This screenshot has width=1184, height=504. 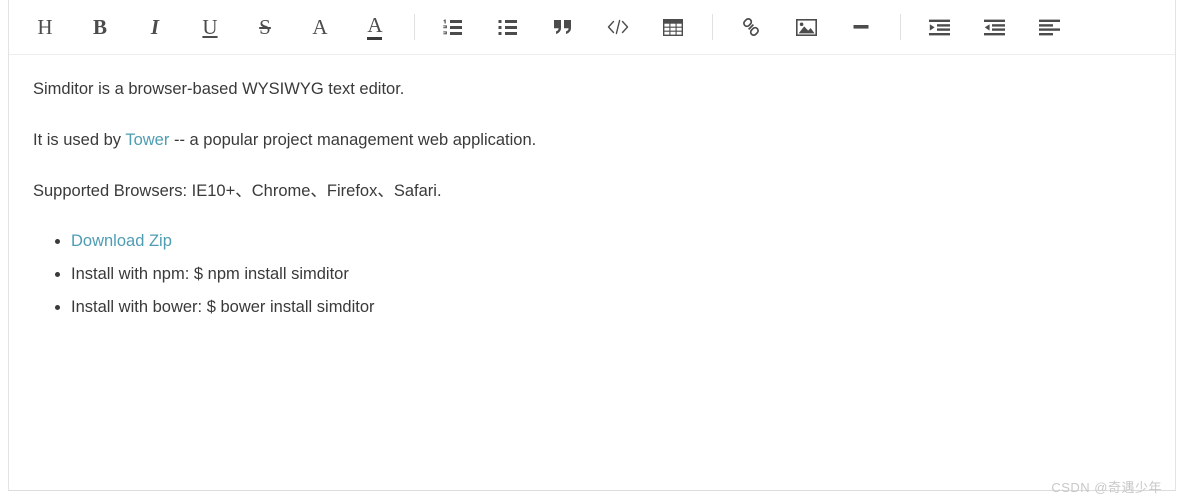 I want to click on blockquote-button, so click(x=563, y=27).